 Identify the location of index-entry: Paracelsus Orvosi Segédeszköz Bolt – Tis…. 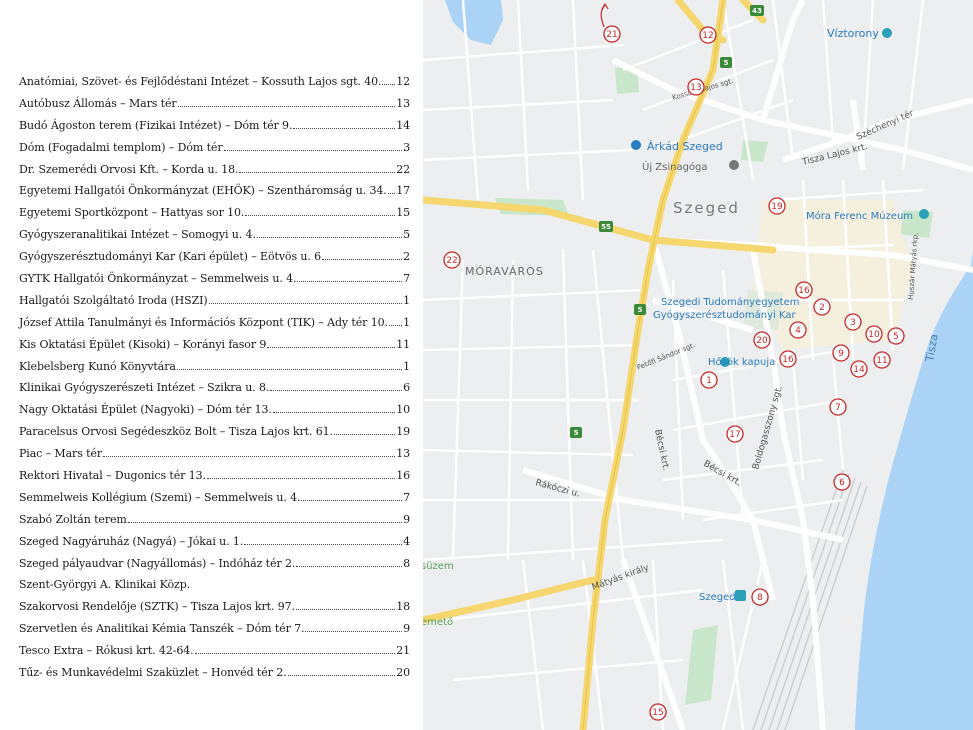
(214, 436).